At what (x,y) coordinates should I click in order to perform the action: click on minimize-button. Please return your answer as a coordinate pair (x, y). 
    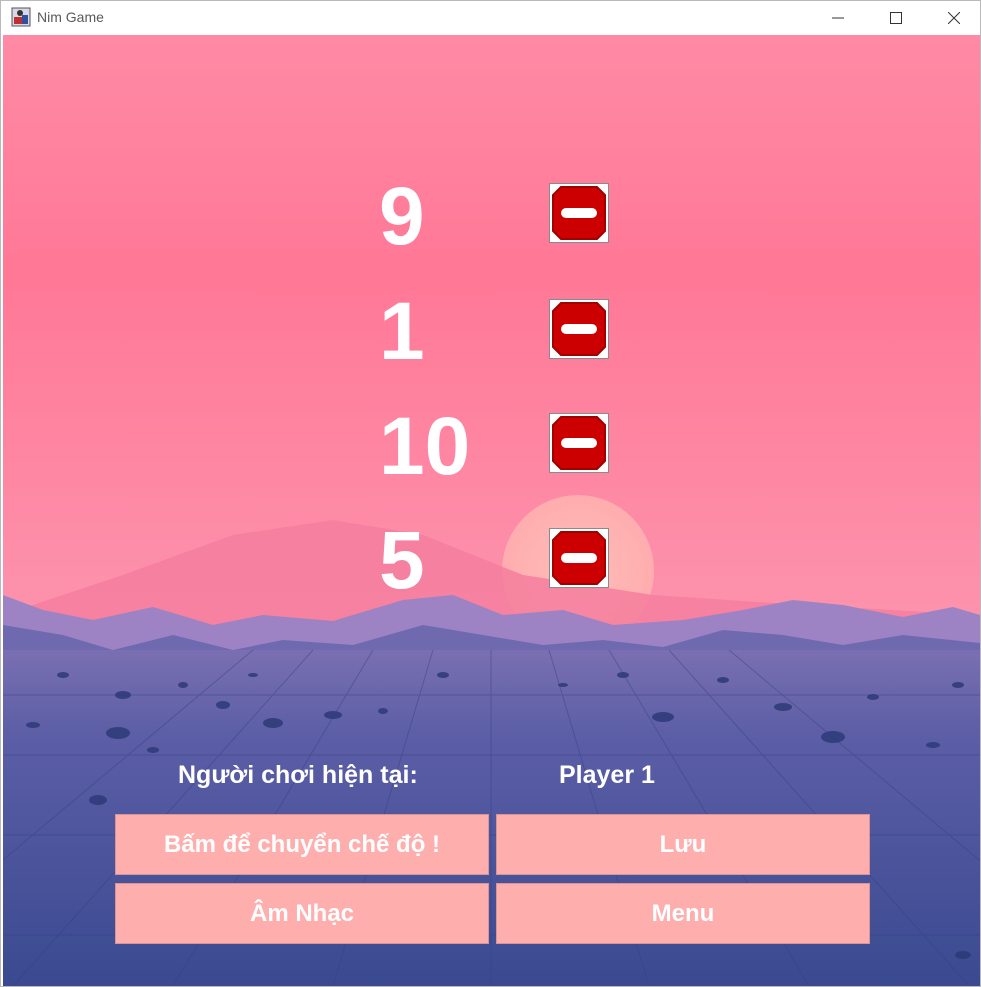
    Looking at the image, I should click on (838, 18).